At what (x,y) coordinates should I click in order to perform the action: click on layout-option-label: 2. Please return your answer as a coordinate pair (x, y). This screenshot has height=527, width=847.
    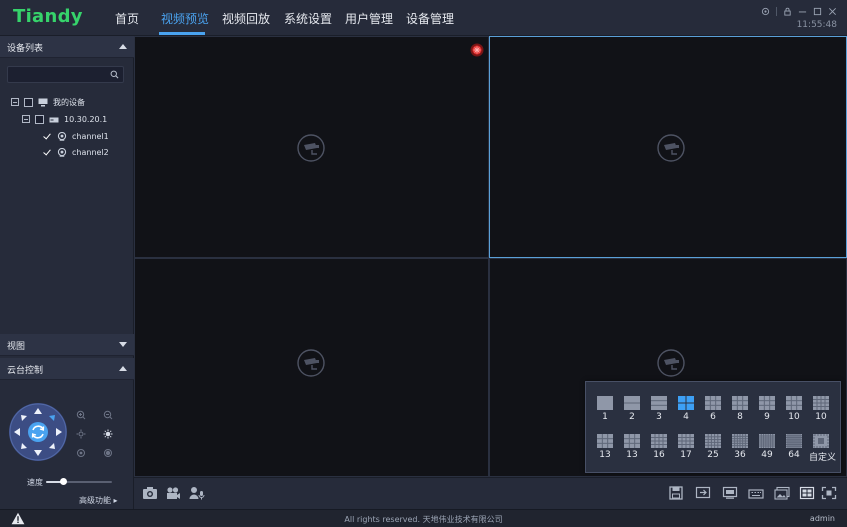
    Looking at the image, I should click on (632, 417).